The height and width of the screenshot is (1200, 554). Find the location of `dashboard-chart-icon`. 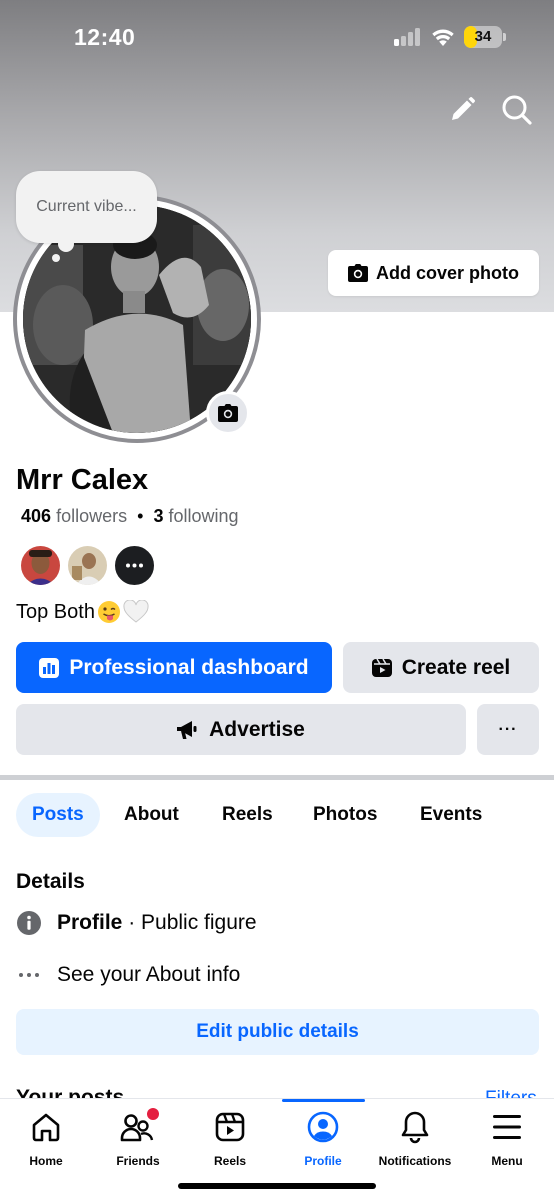

dashboard-chart-icon is located at coordinates (49, 667).